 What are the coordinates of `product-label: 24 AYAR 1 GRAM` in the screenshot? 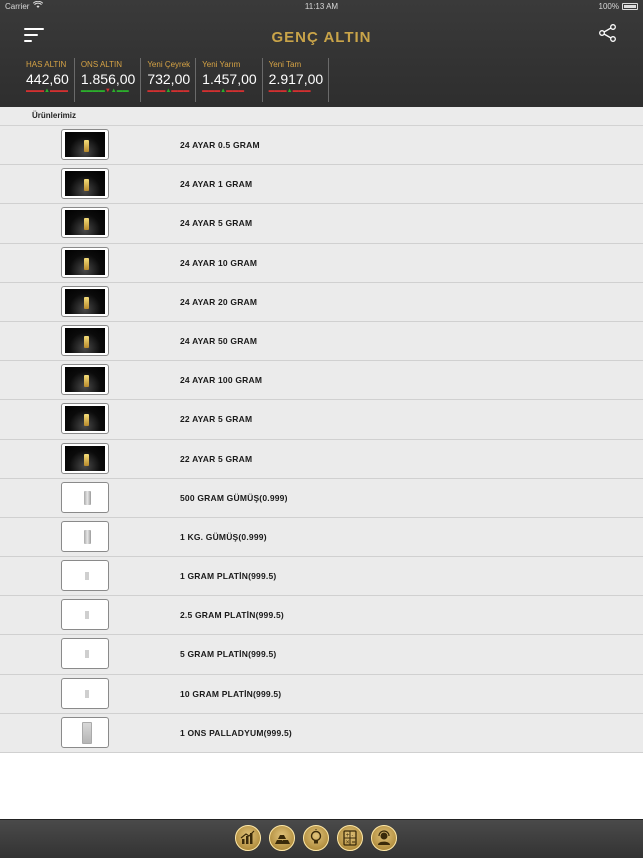 It's located at (216, 184).